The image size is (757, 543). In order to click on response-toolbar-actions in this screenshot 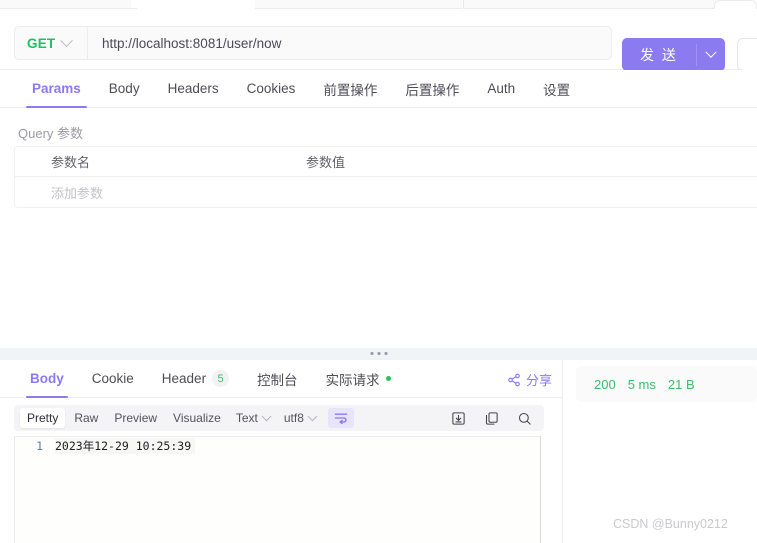, I will do `click(494, 418)`.